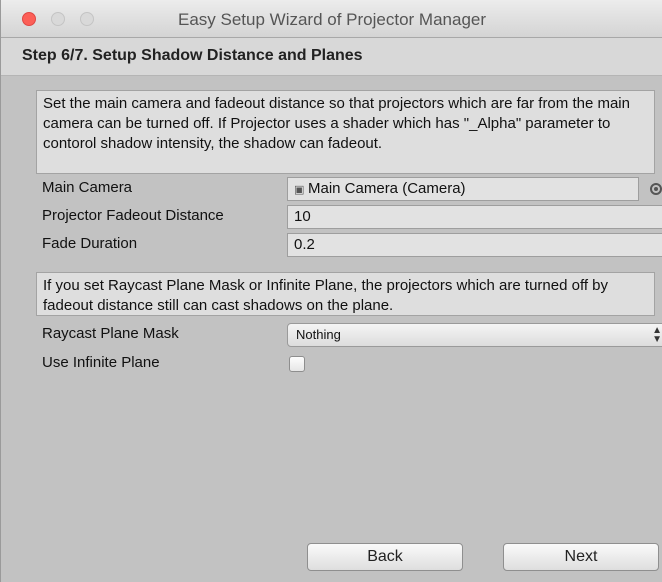 This screenshot has height=582, width=662. What do you see at coordinates (110, 333) in the screenshot?
I see `raycast-mask-label: Raycast Plane Mask` at bounding box center [110, 333].